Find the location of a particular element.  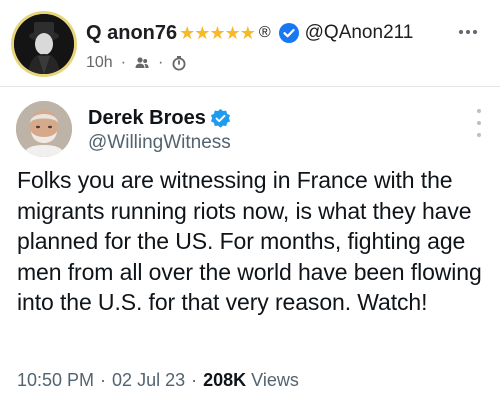

tweet-views-label: Views is located at coordinates (275, 379).